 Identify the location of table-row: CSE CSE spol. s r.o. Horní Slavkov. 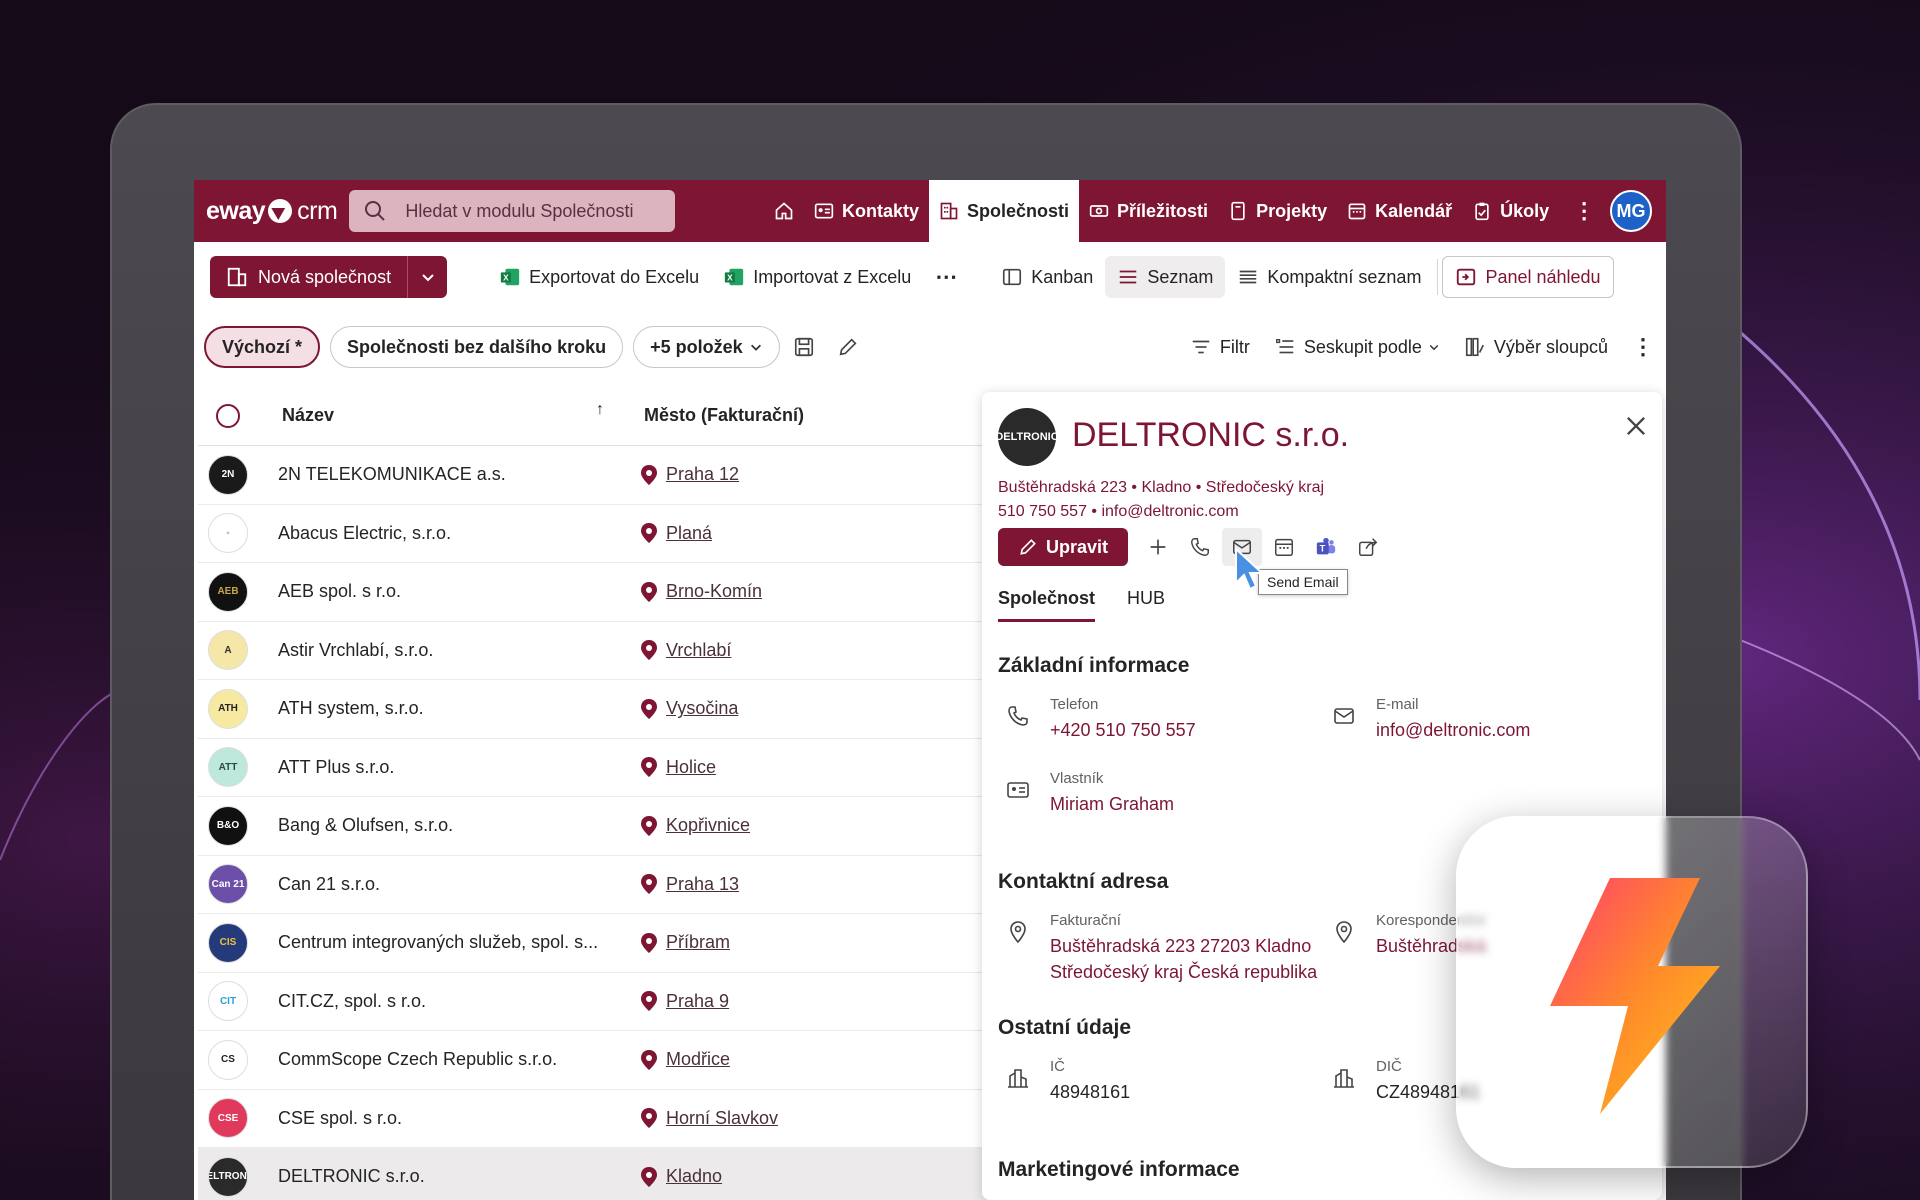
(598, 1119).